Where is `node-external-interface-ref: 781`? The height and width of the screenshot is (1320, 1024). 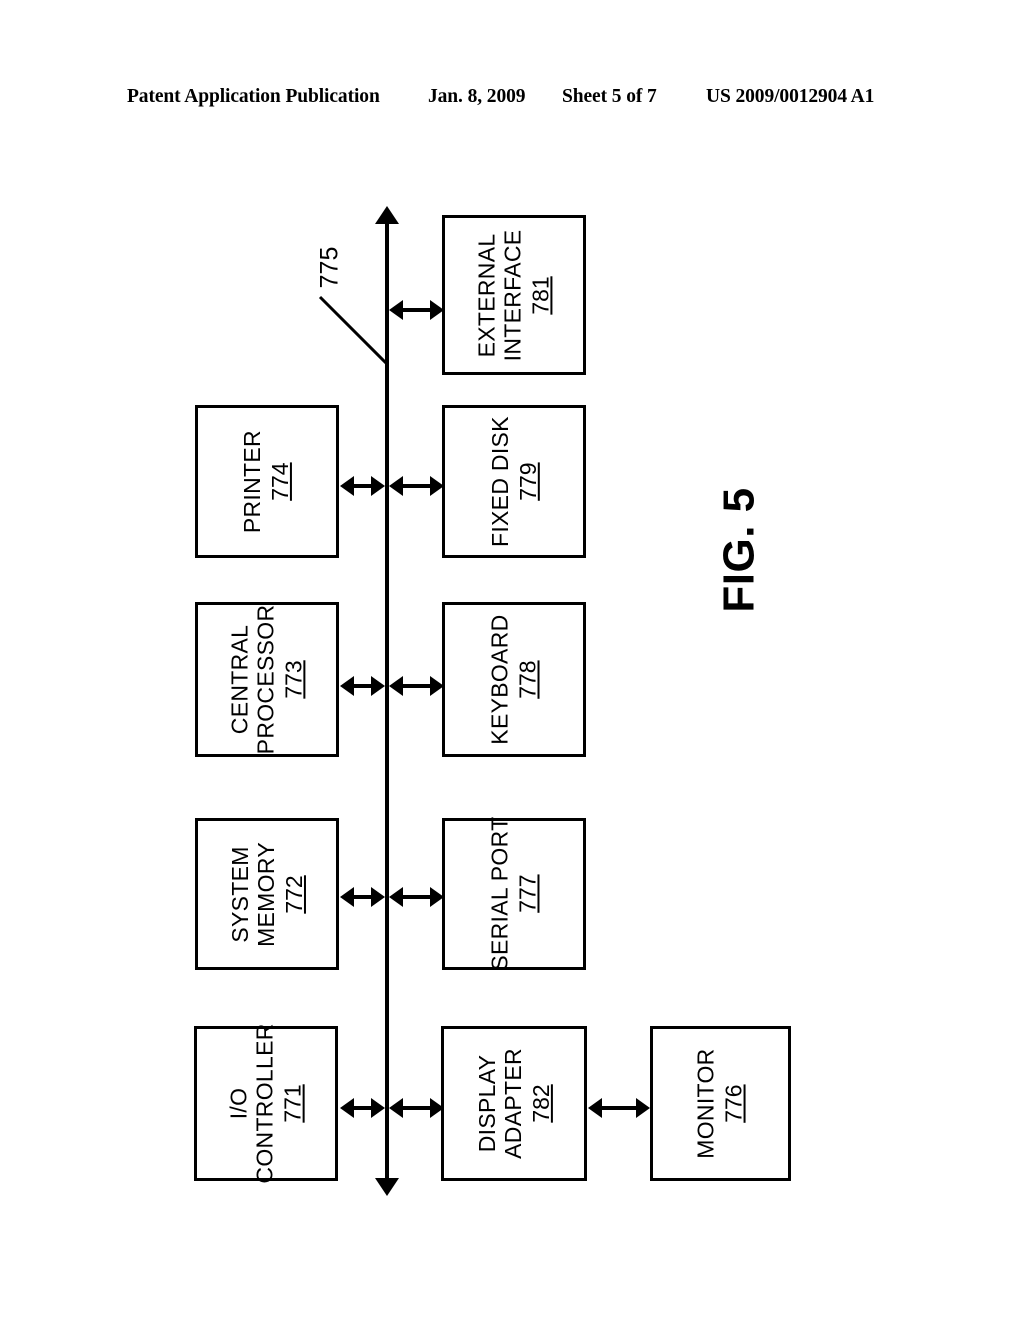
node-external-interface-ref: 781 is located at coordinates (540, 295).